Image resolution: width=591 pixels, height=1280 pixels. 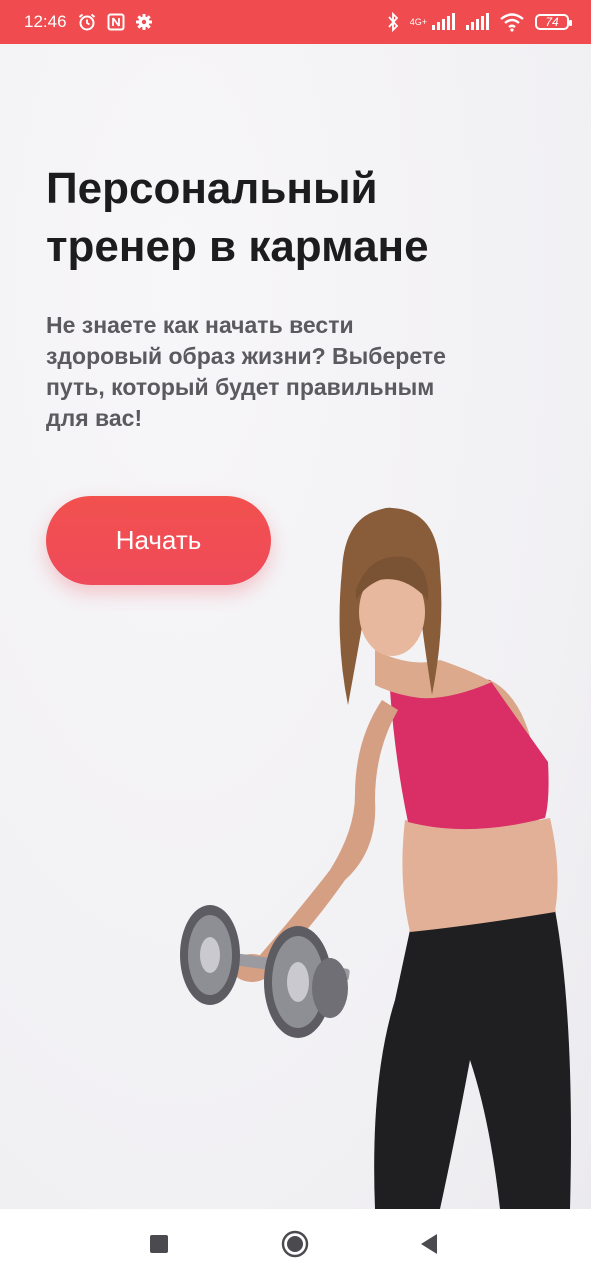 What do you see at coordinates (45, 21) in the screenshot?
I see `status-time: 12:46` at bounding box center [45, 21].